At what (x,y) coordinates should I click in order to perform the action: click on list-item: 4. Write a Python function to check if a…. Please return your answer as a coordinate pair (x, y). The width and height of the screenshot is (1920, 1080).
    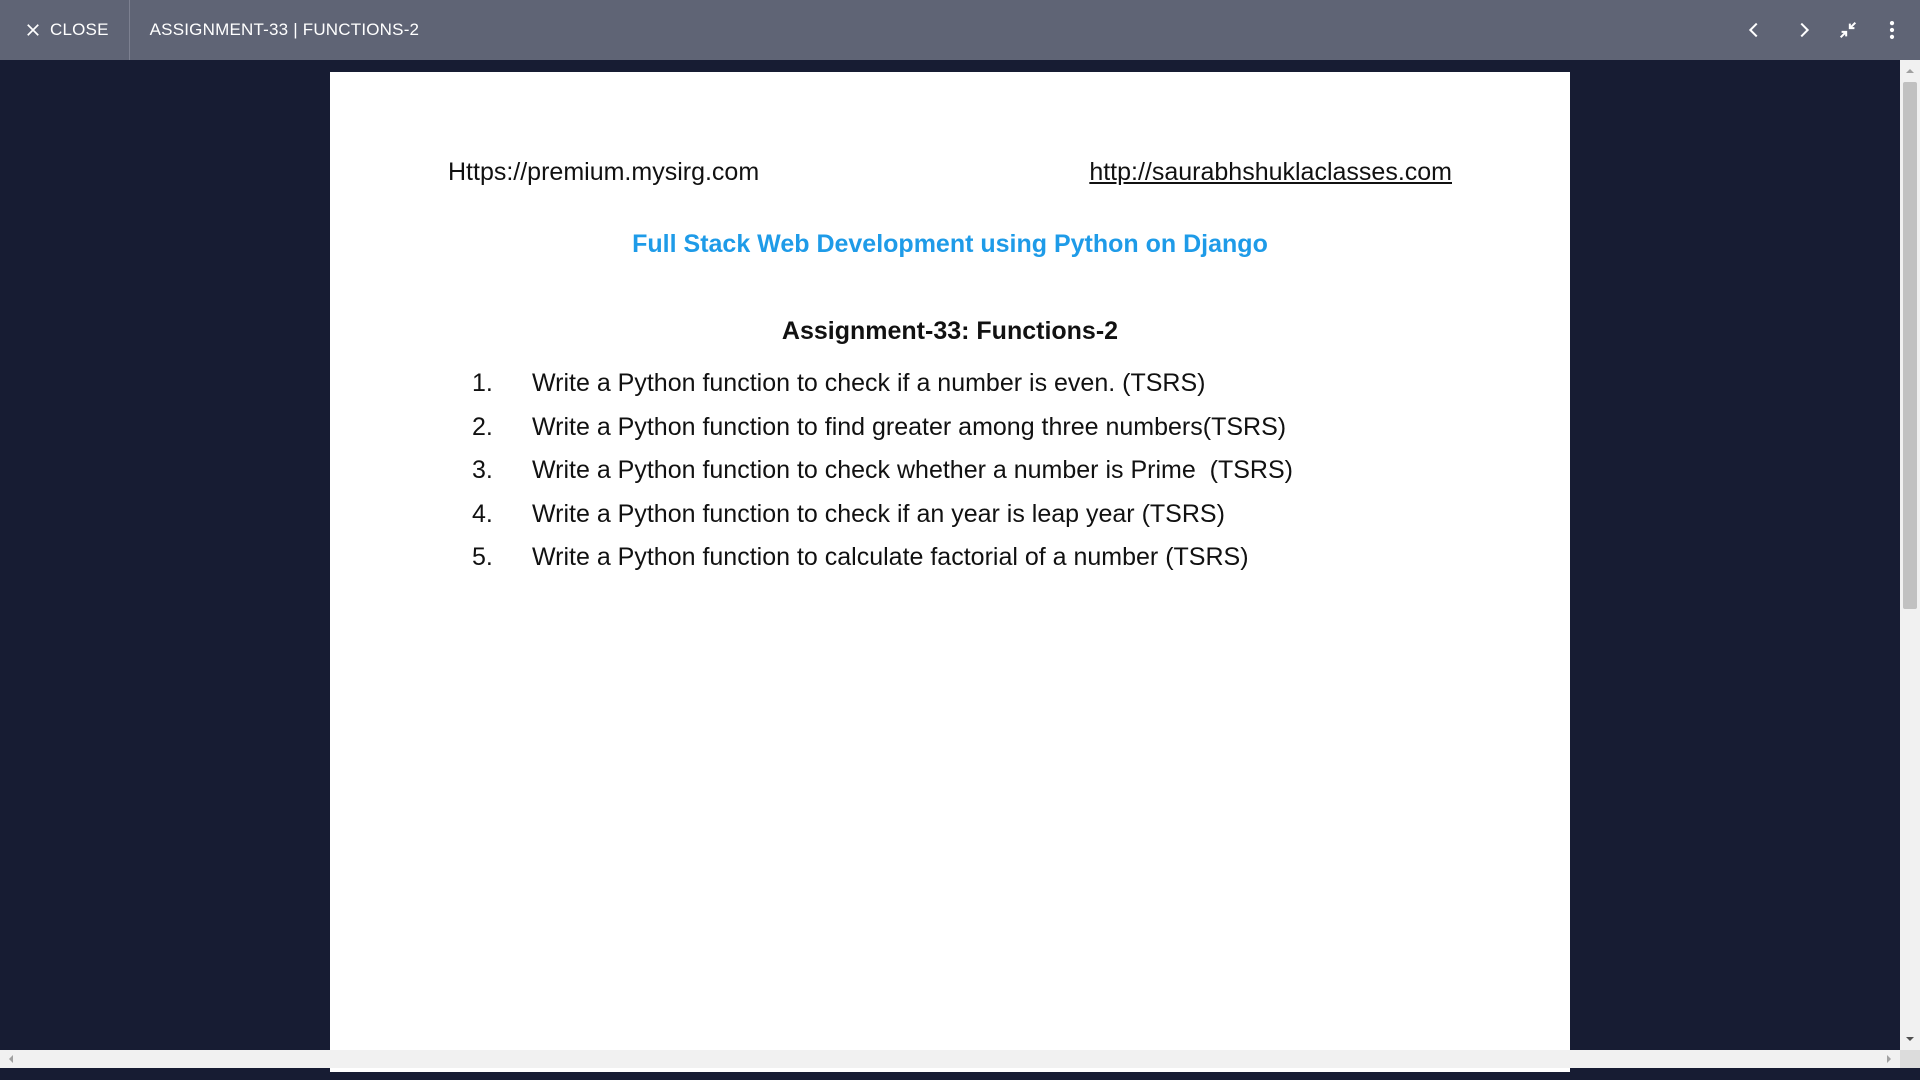
    Looking at the image, I should click on (880, 515).